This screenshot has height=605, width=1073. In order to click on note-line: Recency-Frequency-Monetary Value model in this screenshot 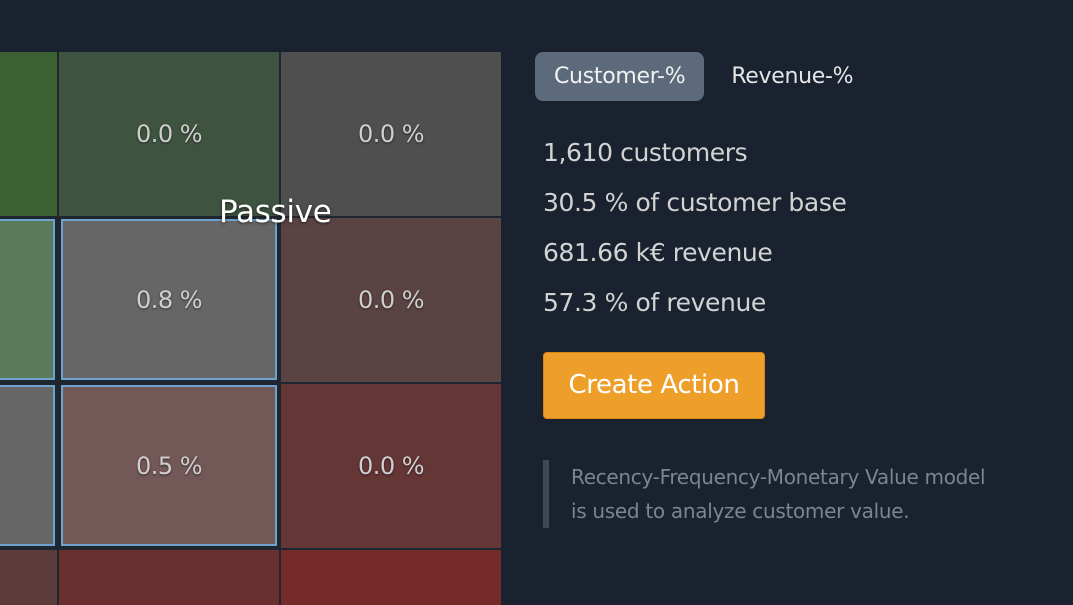, I will do `click(778, 477)`.